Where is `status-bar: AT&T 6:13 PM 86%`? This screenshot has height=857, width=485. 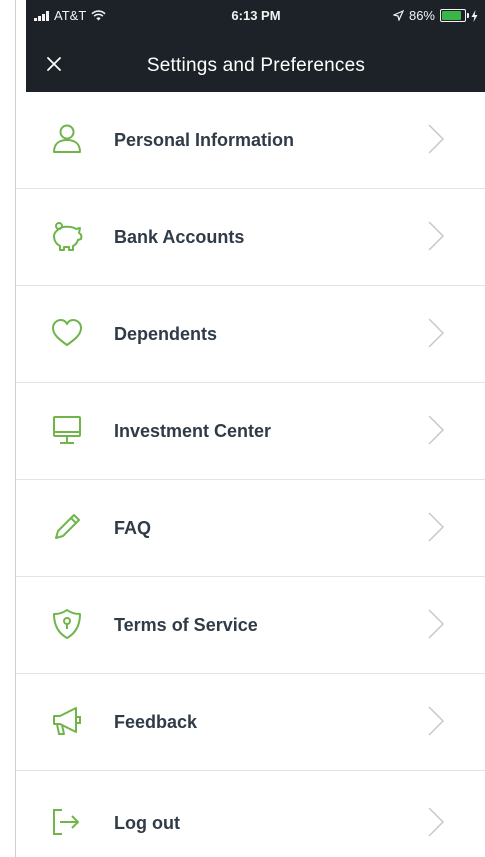
status-bar: AT&T 6:13 PM 86% is located at coordinates (255, 16).